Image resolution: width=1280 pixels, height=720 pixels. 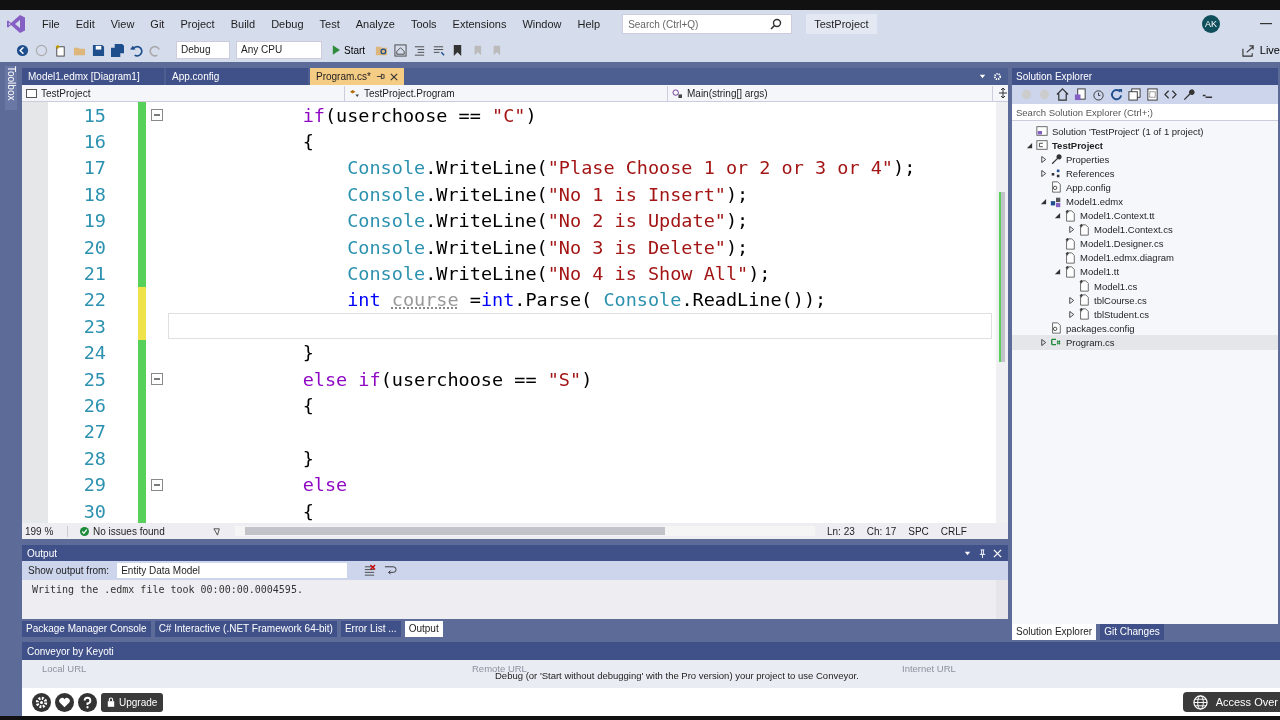 What do you see at coordinates (982, 76) in the screenshot?
I see `dropdown-icon` at bounding box center [982, 76].